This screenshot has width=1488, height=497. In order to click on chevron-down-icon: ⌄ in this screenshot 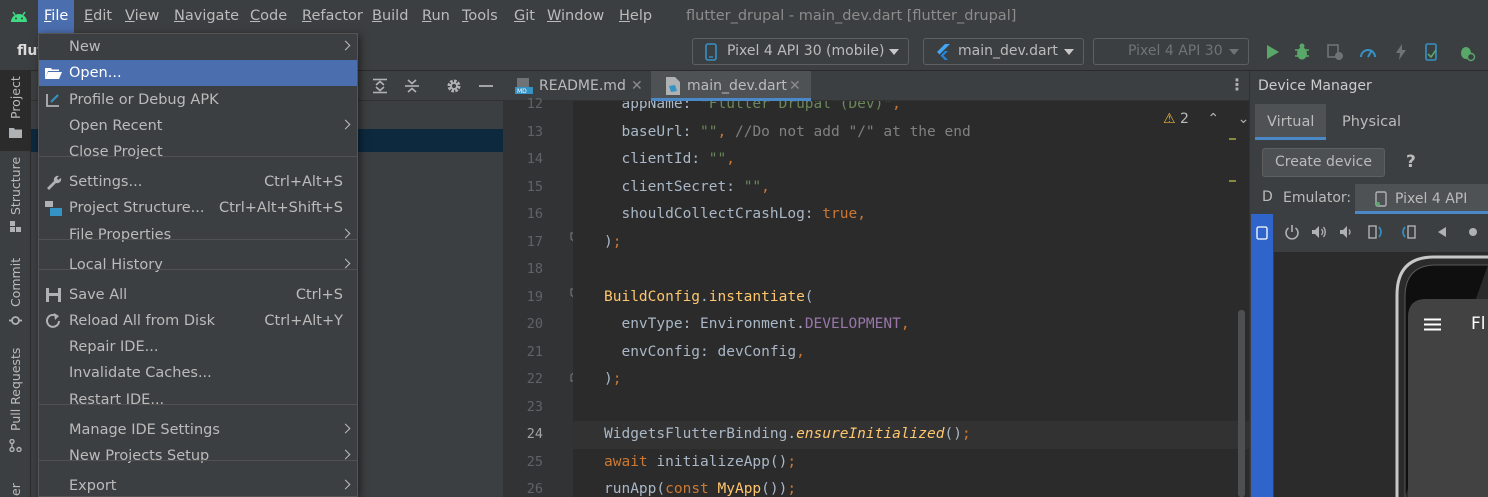, I will do `click(1244, 119)`.